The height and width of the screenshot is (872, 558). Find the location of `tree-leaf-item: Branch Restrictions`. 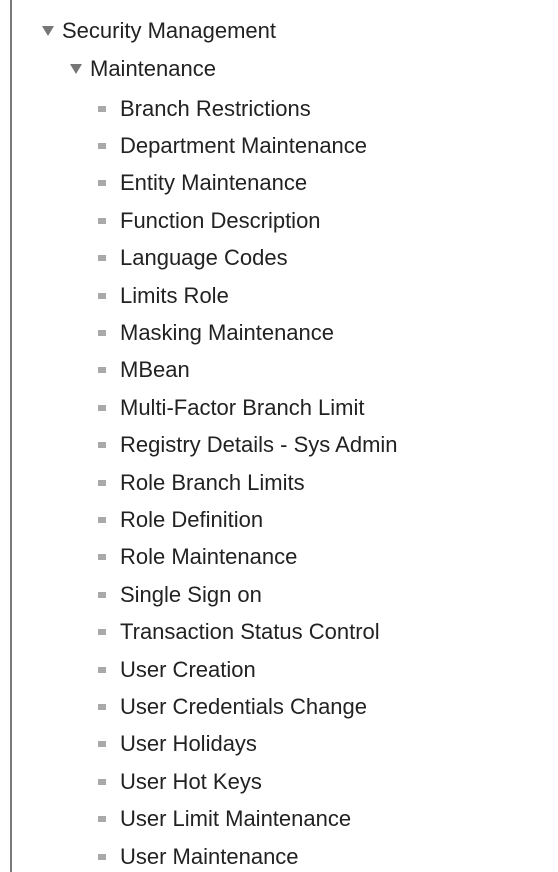

tree-leaf-item: Branch Restrictions is located at coordinates (248, 108).